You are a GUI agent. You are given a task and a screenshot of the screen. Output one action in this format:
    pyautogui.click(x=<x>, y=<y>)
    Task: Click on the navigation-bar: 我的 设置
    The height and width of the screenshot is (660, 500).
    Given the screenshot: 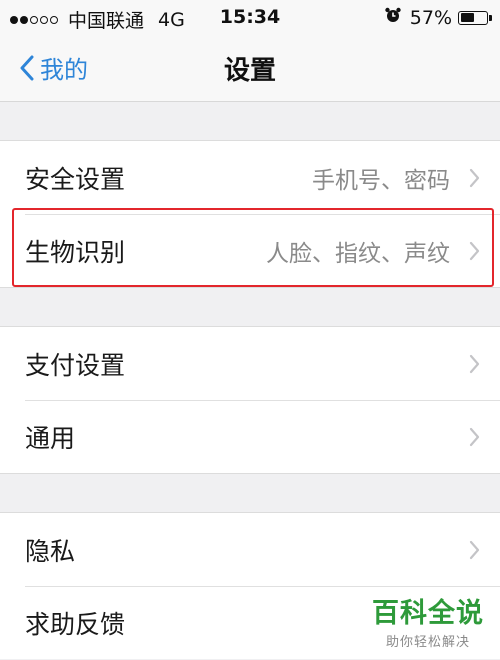 What is the action you would take?
    pyautogui.click(x=250, y=69)
    